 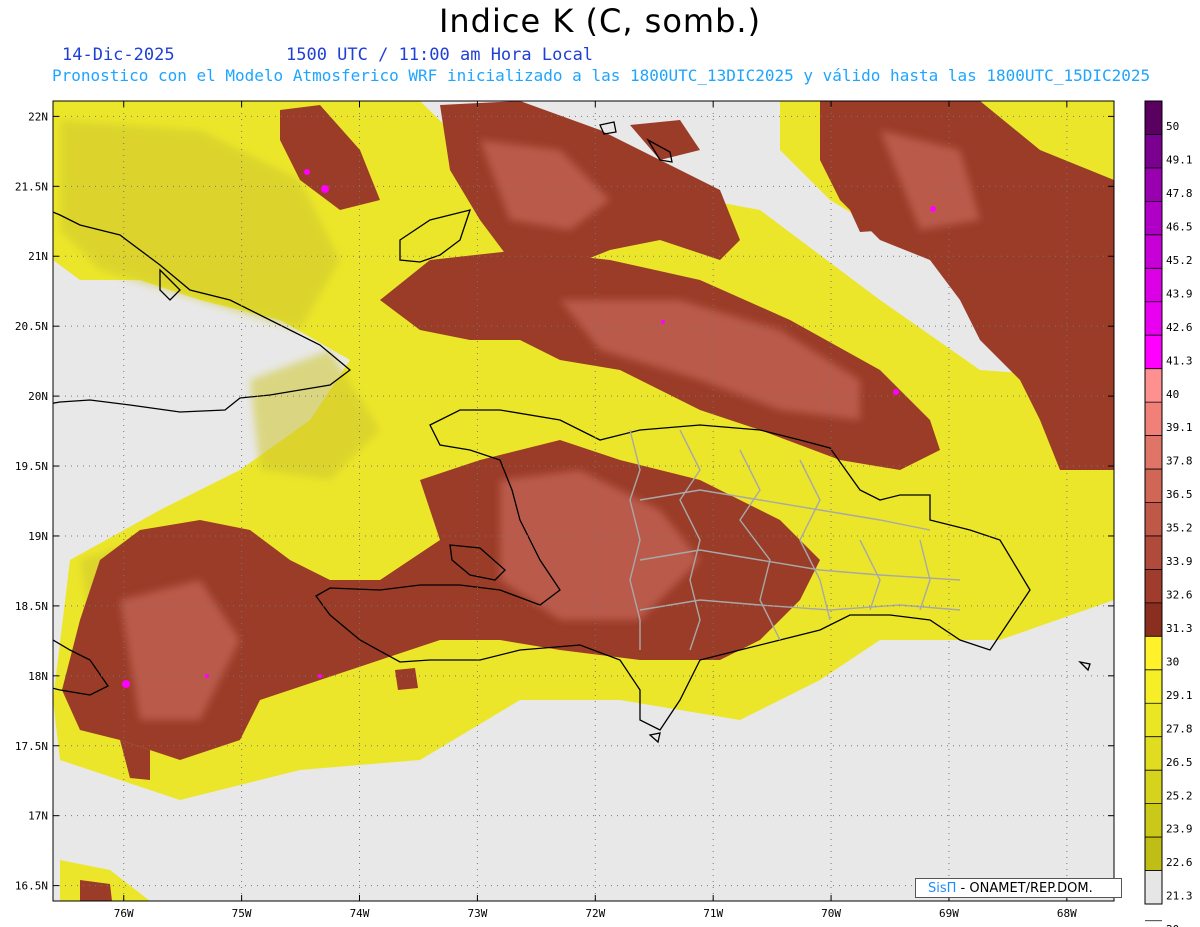 What do you see at coordinates (1179, 160) in the screenshot?
I see `colorbar-label: 49.1` at bounding box center [1179, 160].